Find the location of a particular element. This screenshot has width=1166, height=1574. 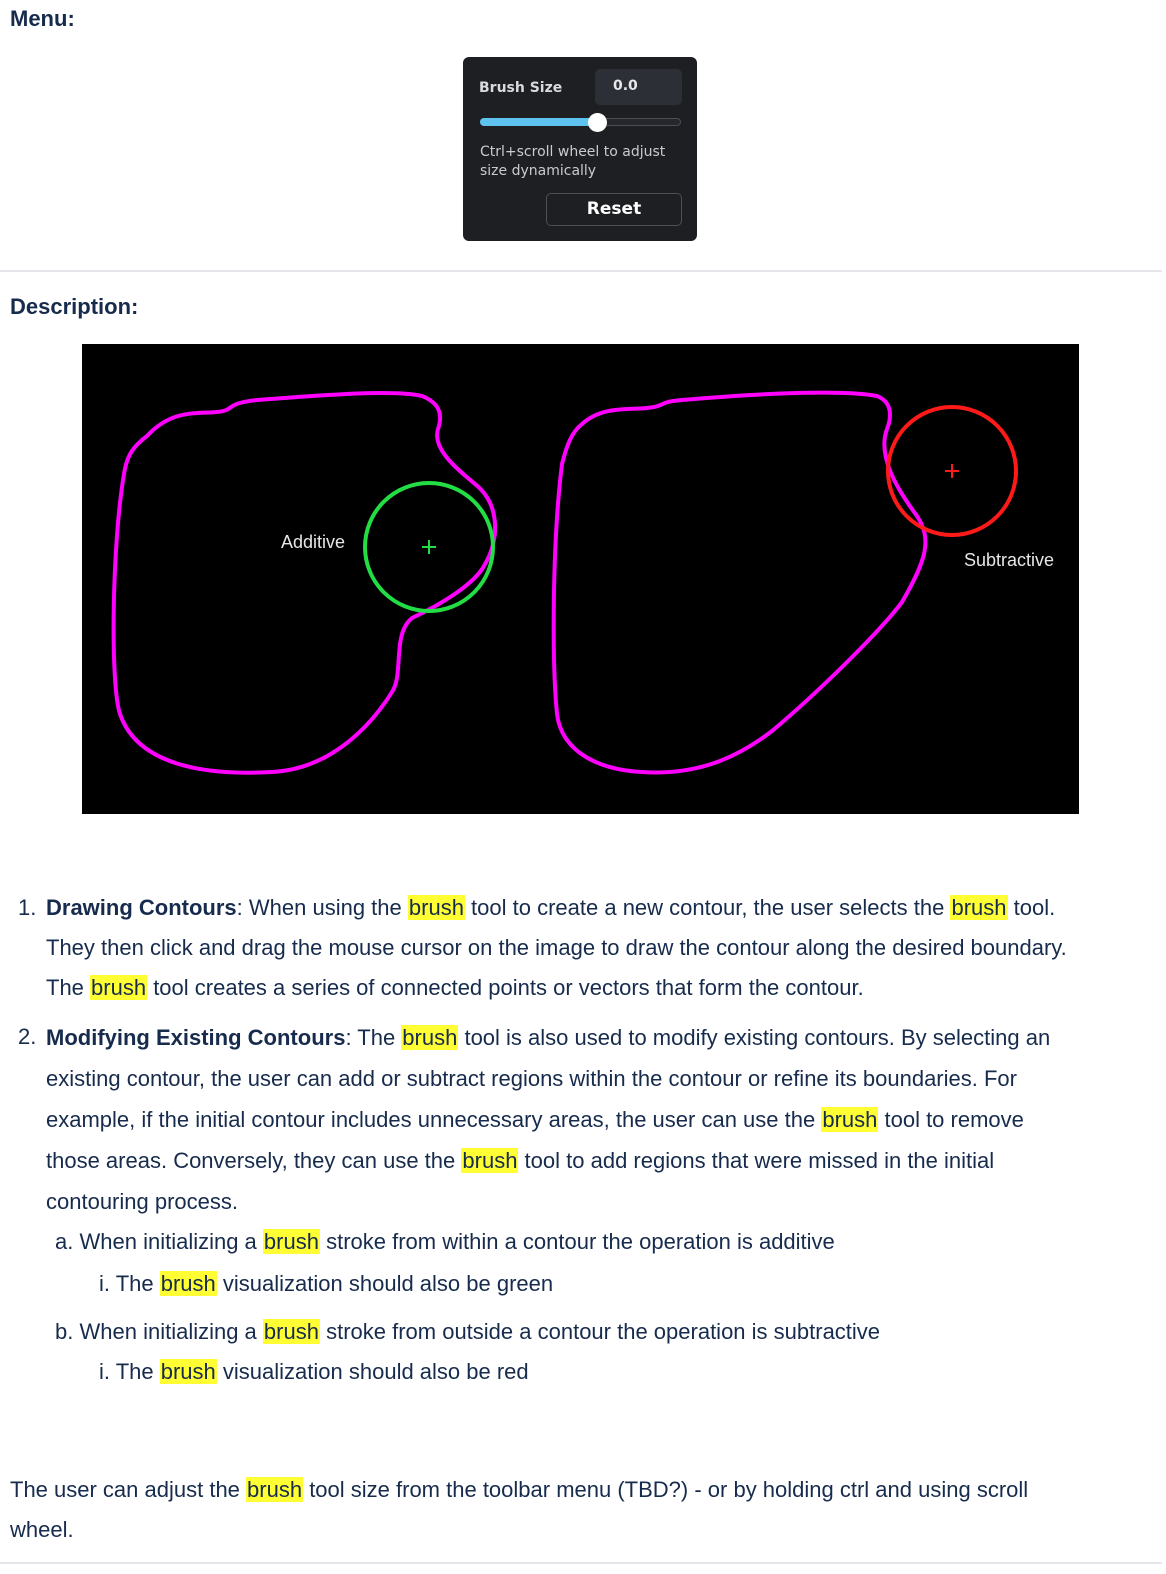

section-divider is located at coordinates (581, 271).